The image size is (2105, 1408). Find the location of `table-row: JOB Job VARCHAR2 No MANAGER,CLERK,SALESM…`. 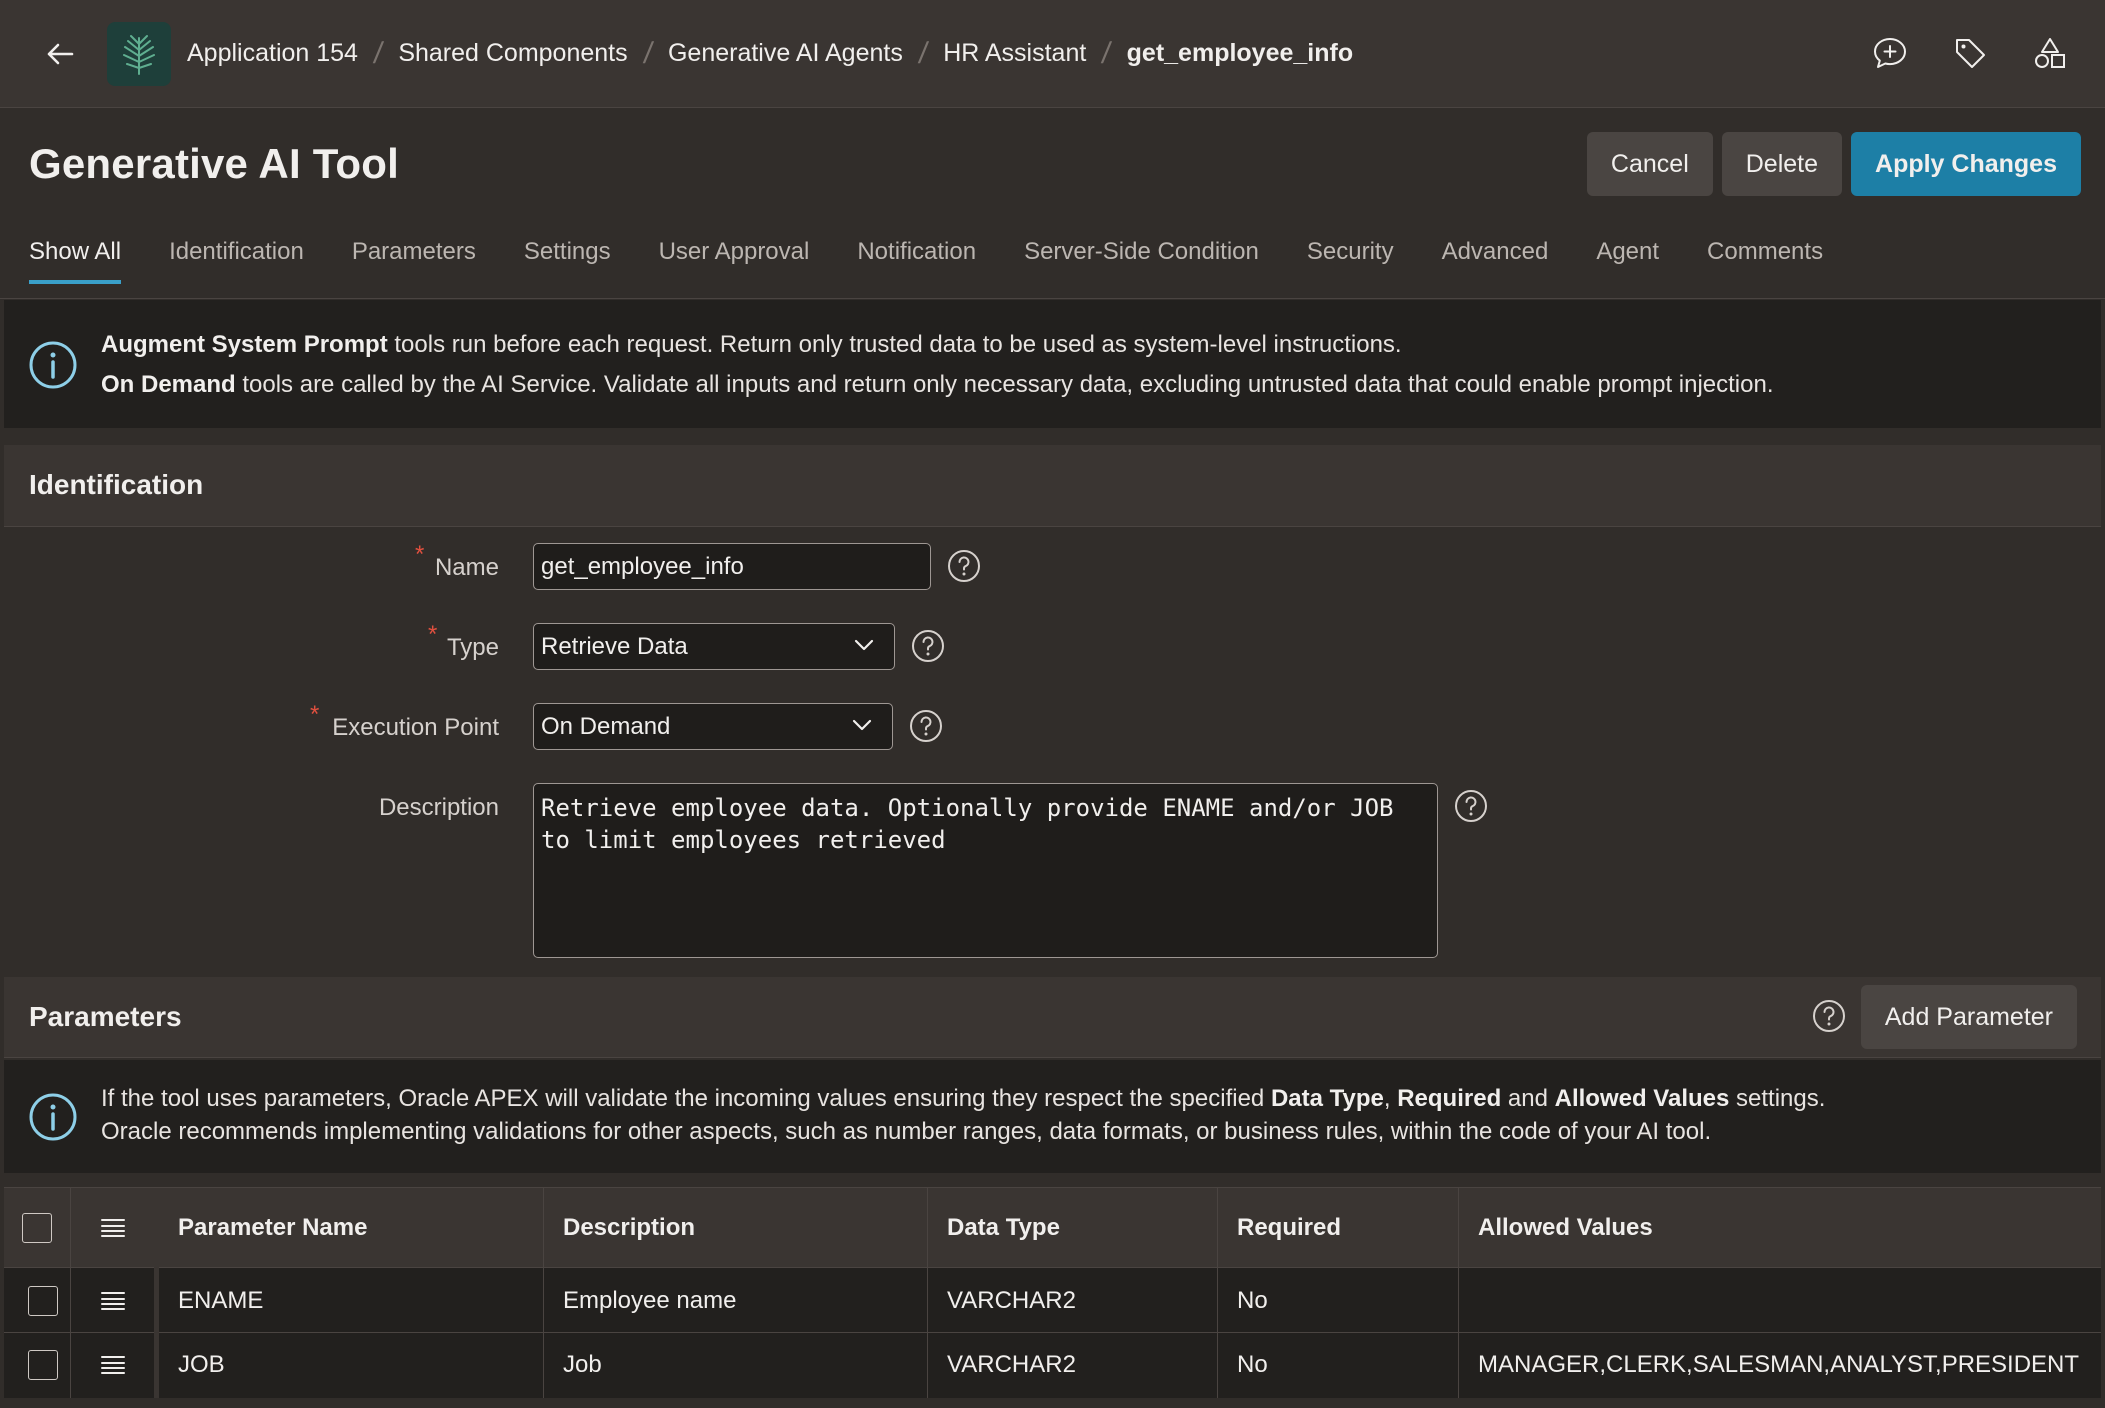

table-row: JOB Job VARCHAR2 No MANAGER,CLERK,SALESM… is located at coordinates (1052, 1364).